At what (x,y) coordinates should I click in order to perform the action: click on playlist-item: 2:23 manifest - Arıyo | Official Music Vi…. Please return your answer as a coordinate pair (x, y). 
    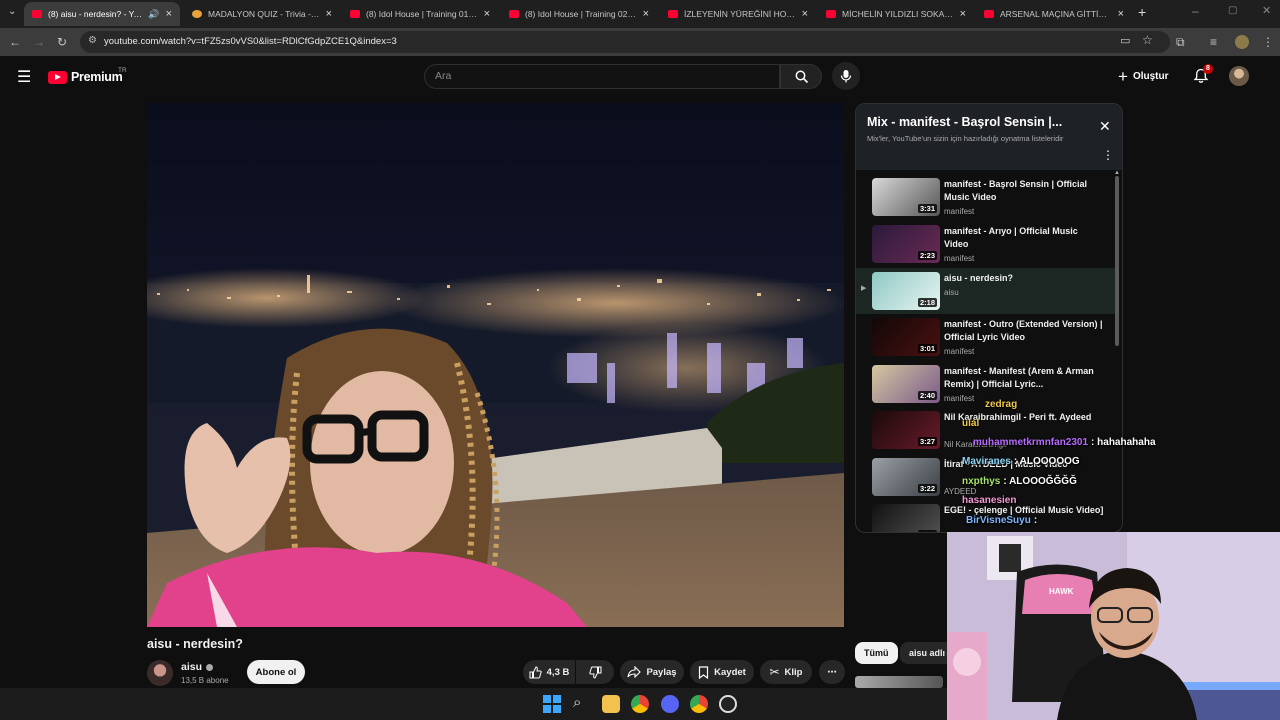
    Looking at the image, I should click on (986, 244).